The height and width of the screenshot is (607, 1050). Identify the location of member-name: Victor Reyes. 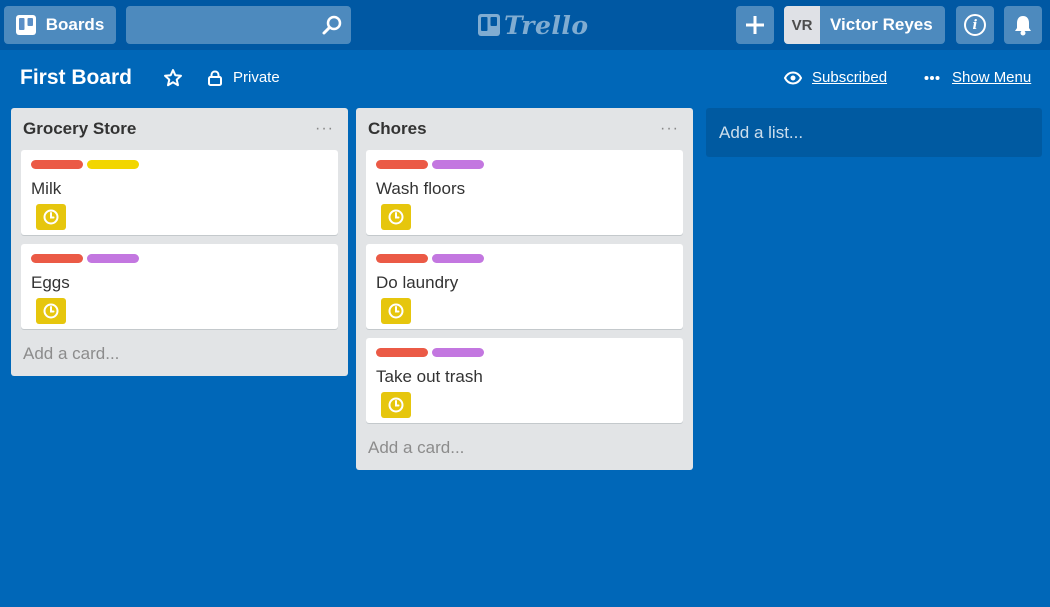
(881, 24).